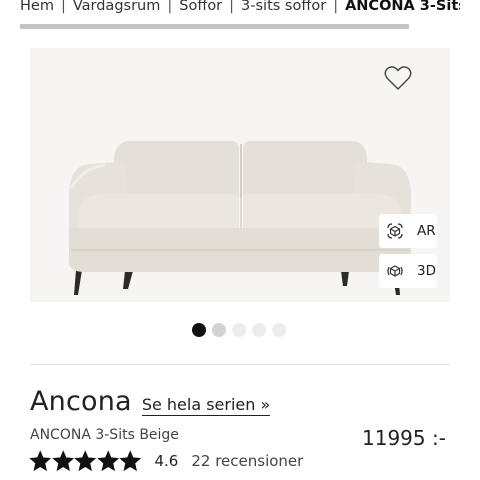 This screenshot has width=480, height=480. What do you see at coordinates (426, 271) in the screenshot?
I see `3d-label: 3D` at bounding box center [426, 271].